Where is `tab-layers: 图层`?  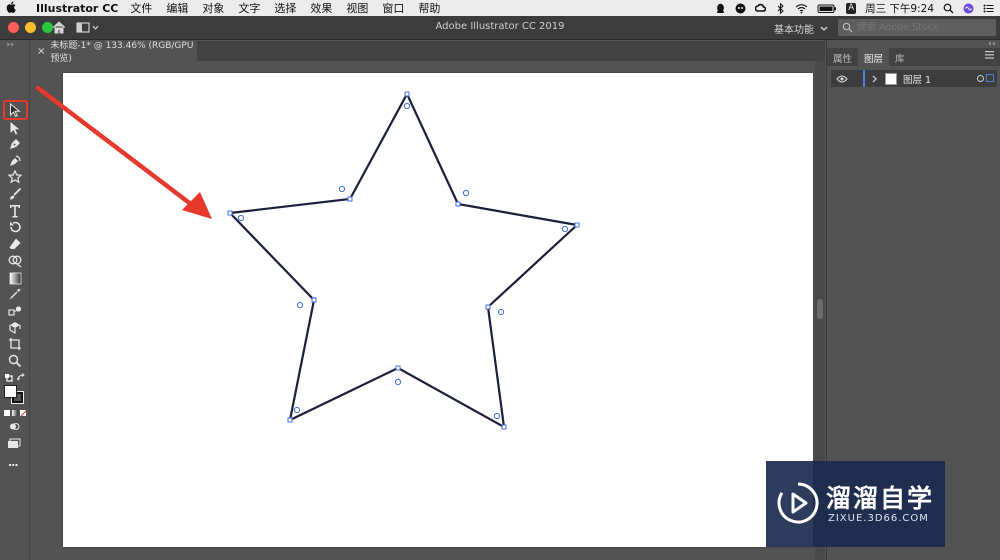
tab-layers: 图层 is located at coordinates (874, 57).